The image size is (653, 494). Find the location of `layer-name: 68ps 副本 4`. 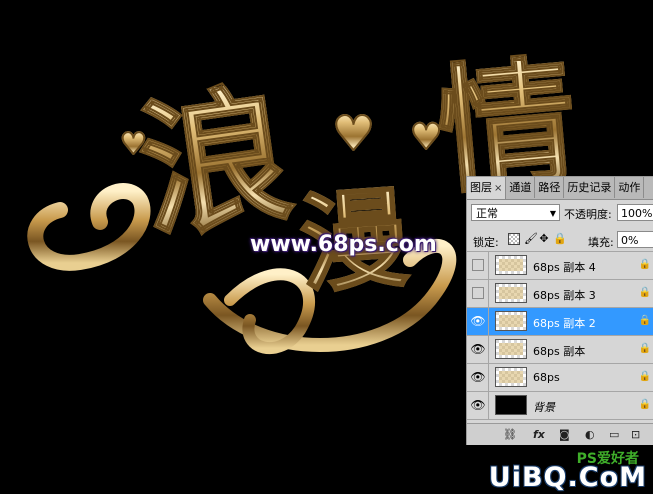

layer-name: 68ps 副本 4 is located at coordinates (564, 267).